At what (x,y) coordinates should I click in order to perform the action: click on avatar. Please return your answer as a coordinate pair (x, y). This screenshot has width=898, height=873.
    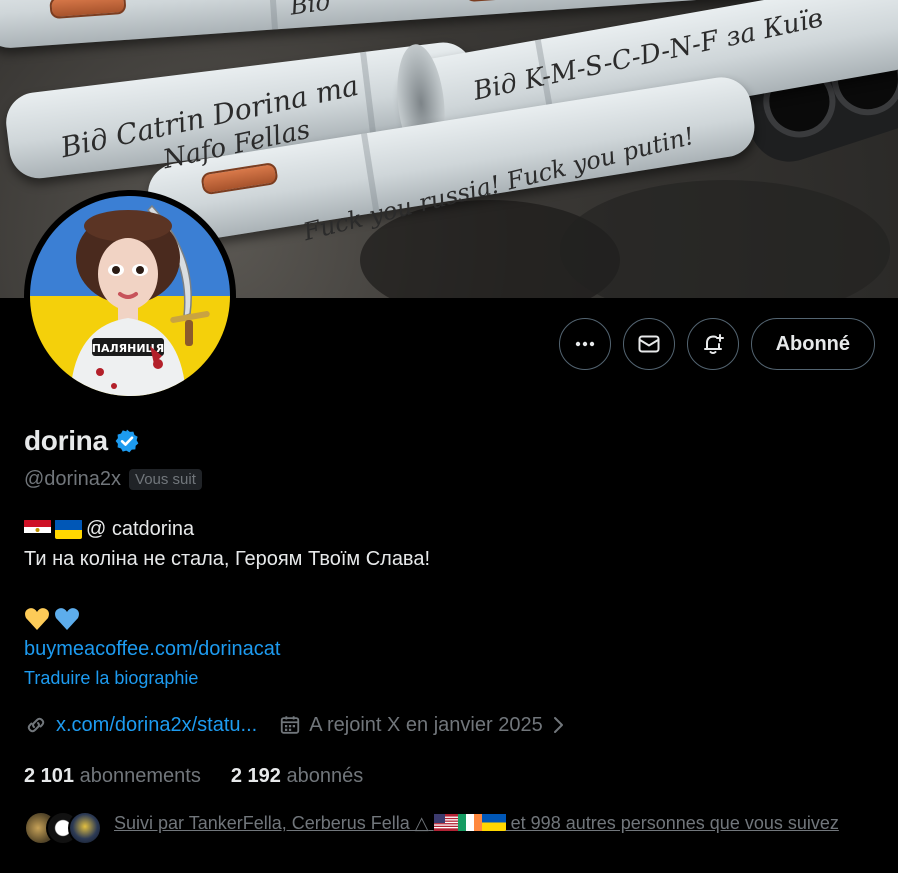
    Looking at the image, I should click on (85, 828).